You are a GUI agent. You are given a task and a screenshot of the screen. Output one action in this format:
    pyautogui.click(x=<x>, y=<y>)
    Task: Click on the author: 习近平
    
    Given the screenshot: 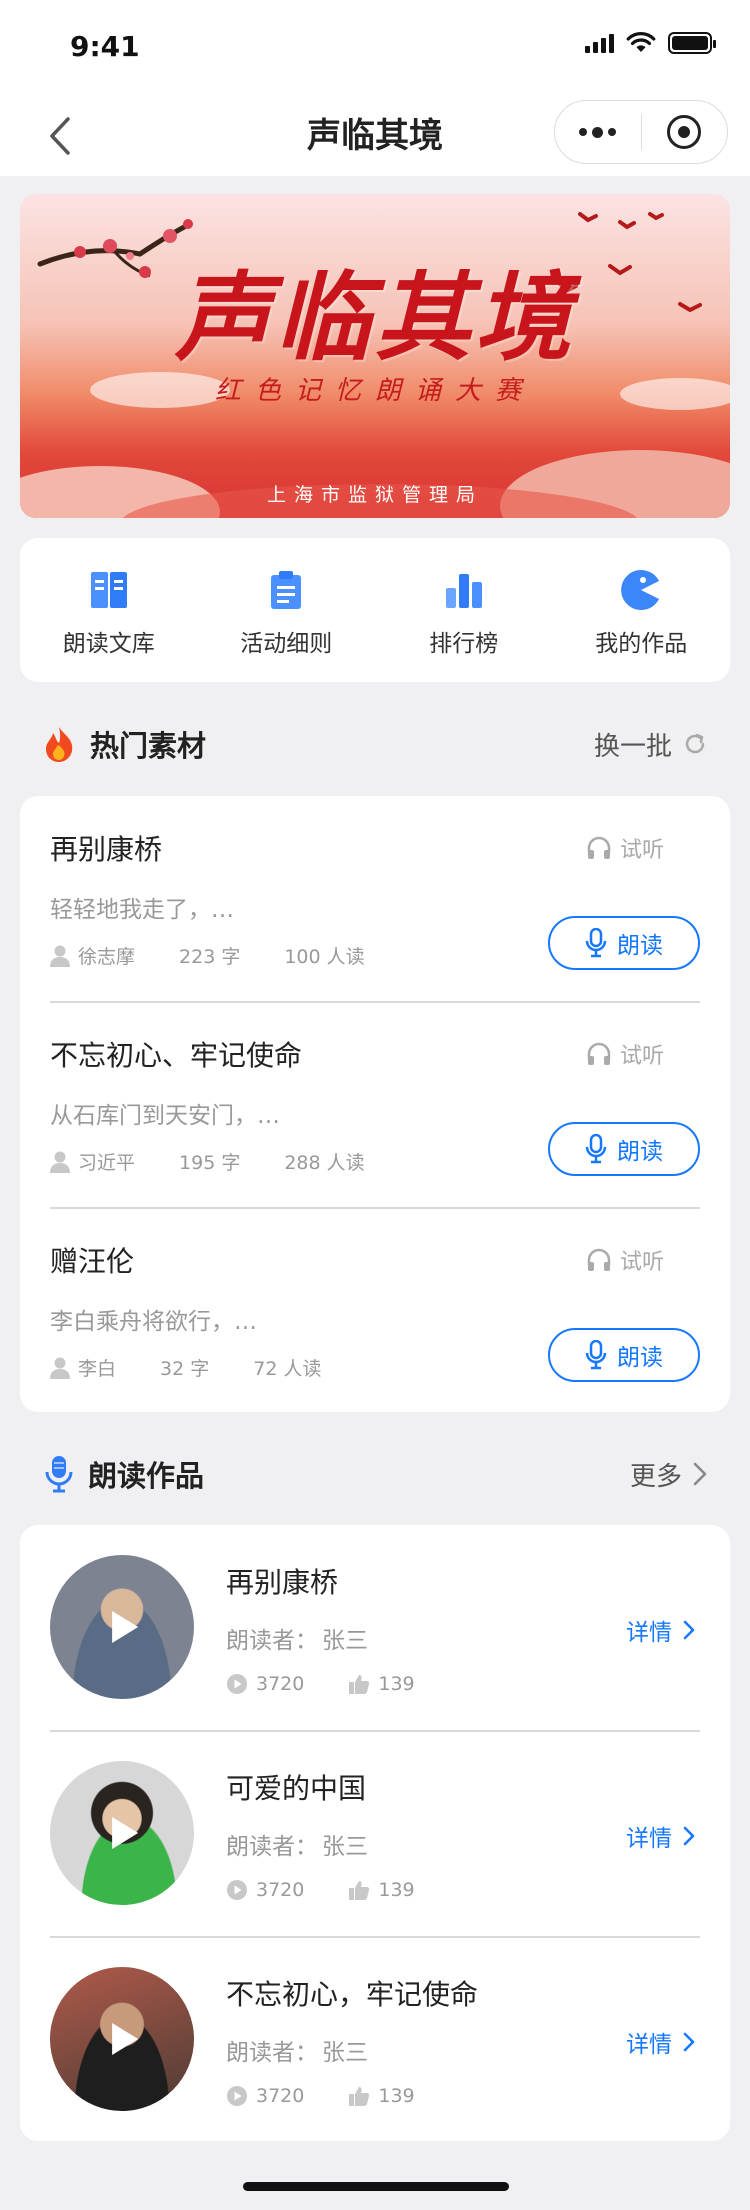 What is the action you would take?
    pyautogui.click(x=107, y=1163)
    